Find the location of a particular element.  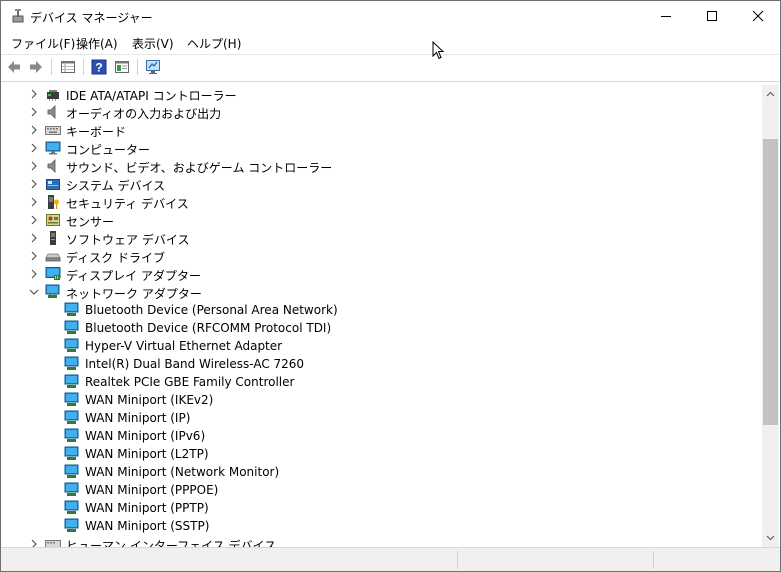

forward-arrow-icon is located at coordinates (36, 67).